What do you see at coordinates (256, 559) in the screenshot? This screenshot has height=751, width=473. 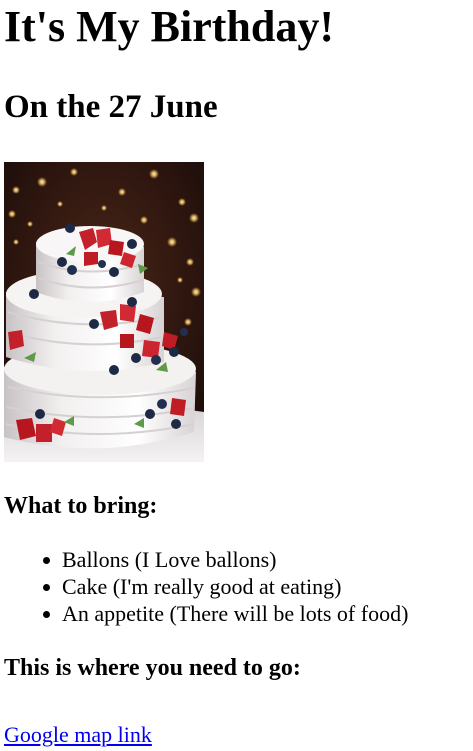 I see `list-item: Ballons (I Love ballons)` at bounding box center [256, 559].